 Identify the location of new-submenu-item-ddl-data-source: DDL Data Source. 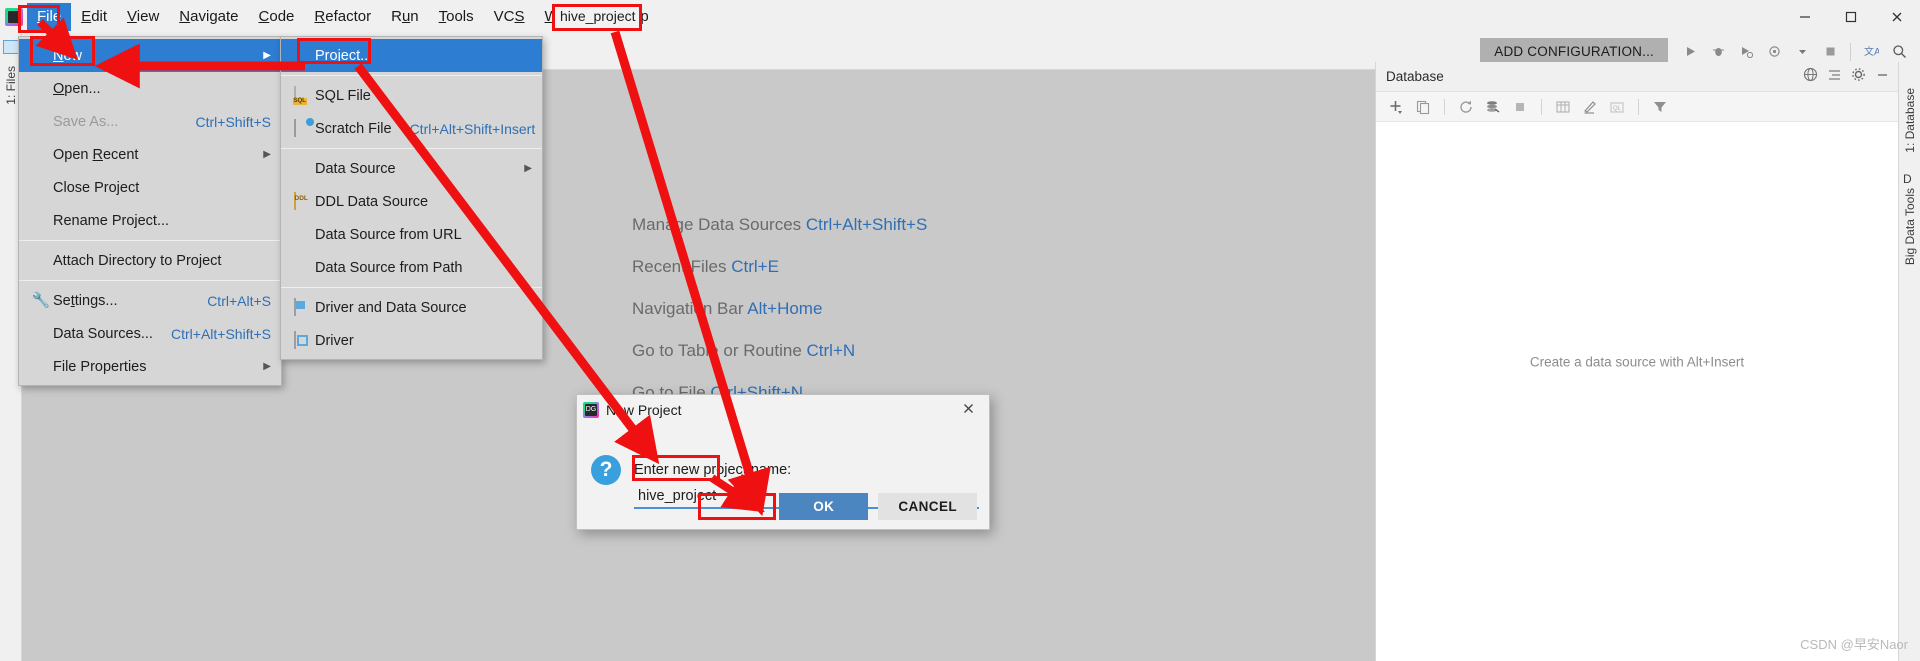
(411, 201).